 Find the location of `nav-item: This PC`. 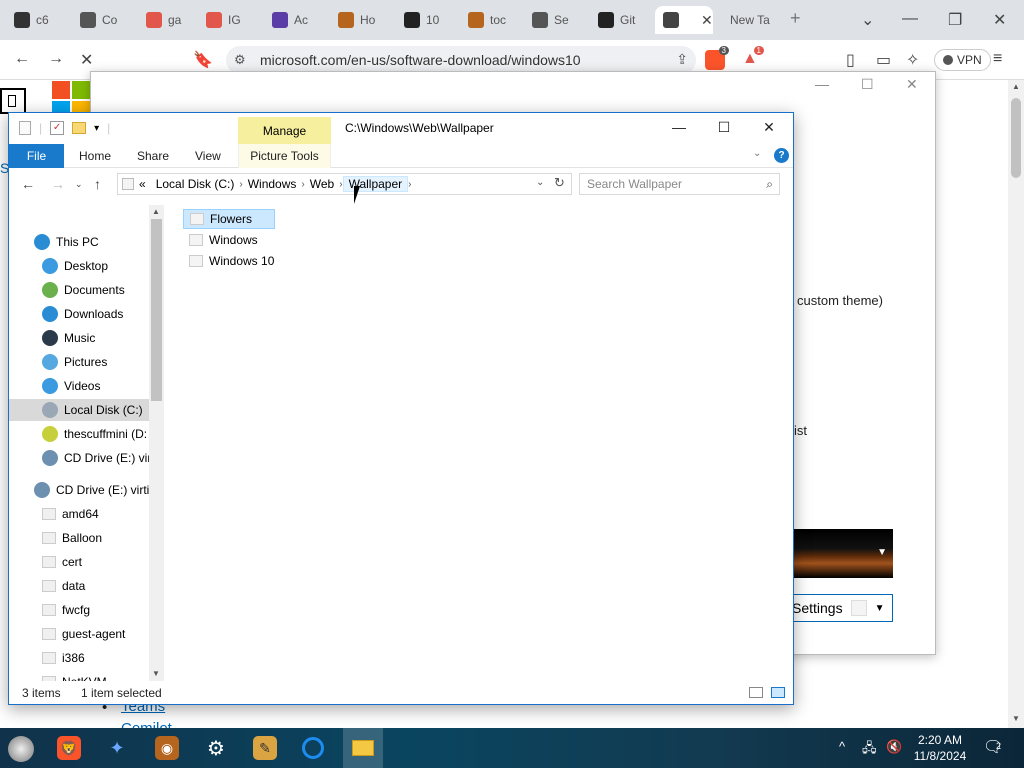

nav-item: This PC is located at coordinates (79, 242).